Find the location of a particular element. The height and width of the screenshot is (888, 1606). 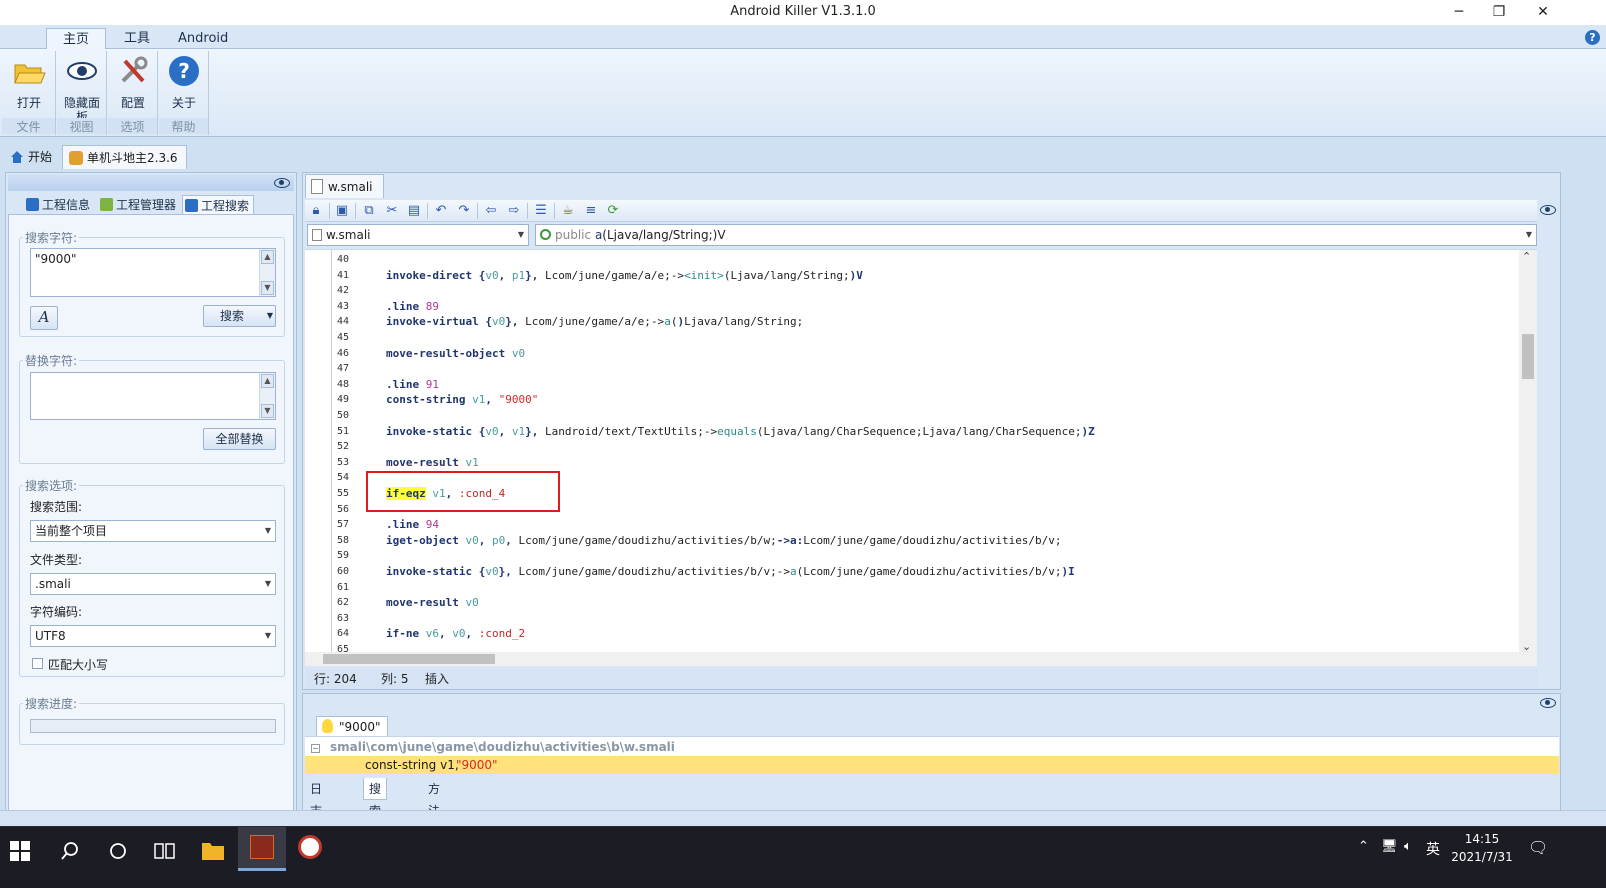

line-number: 63 is located at coordinates (342, 618).